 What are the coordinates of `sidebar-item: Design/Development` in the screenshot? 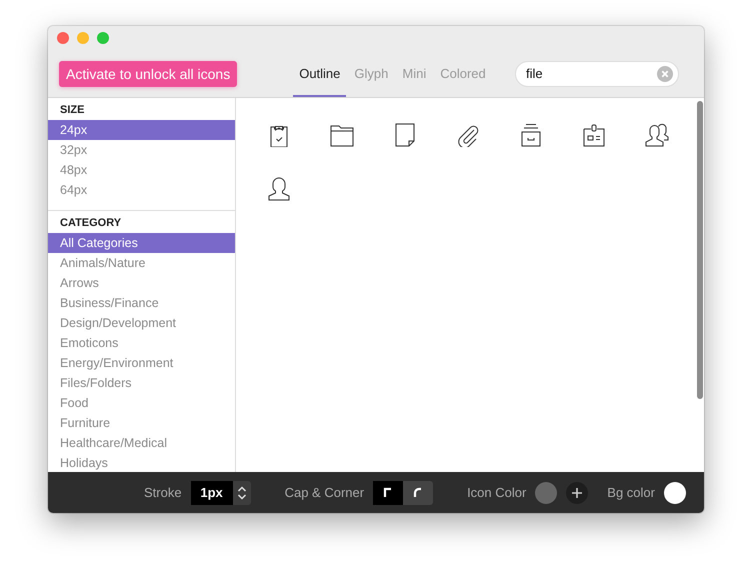 It's located at (141, 323).